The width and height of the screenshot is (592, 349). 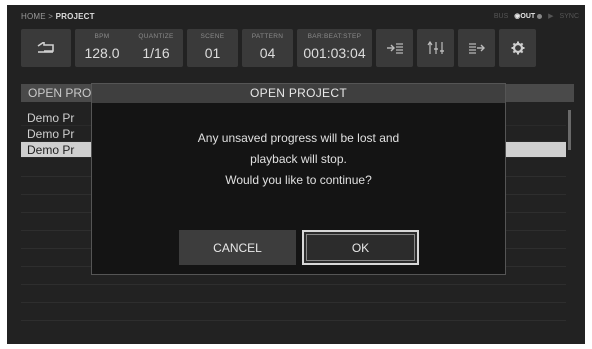 I want to click on position-label: BAR:BEAT:STEP, so click(x=334, y=36).